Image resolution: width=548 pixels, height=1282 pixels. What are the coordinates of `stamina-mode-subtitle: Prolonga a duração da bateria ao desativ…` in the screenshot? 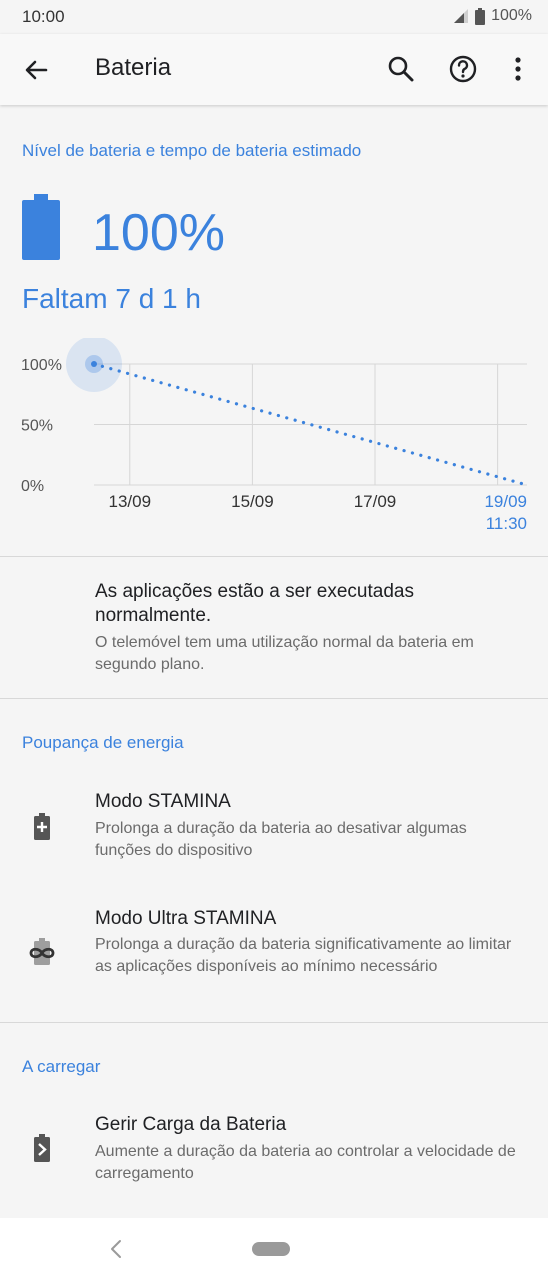 It's located at (281, 839).